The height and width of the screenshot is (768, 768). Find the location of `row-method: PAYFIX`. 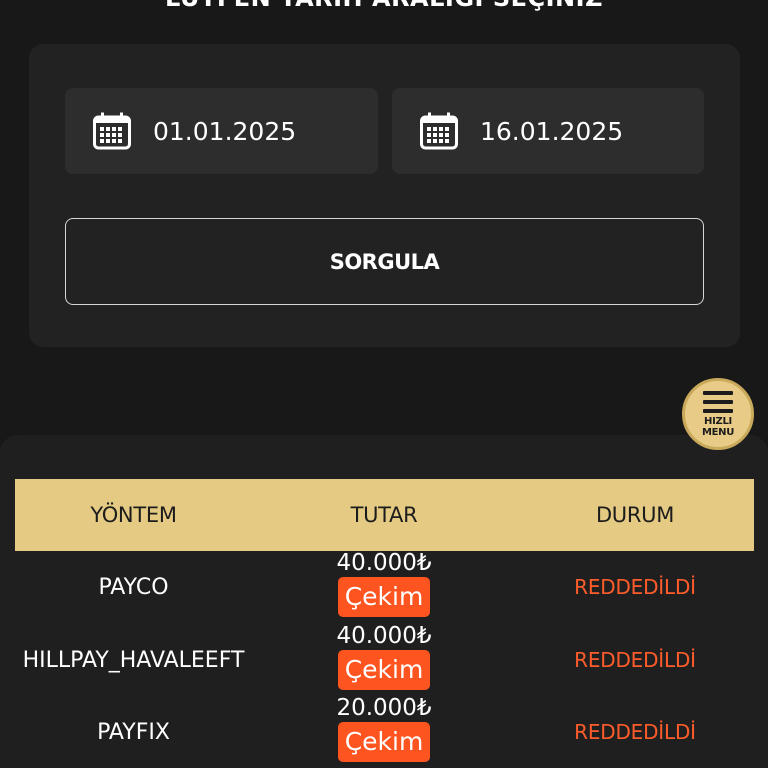

row-method: PAYFIX is located at coordinates (133, 732).